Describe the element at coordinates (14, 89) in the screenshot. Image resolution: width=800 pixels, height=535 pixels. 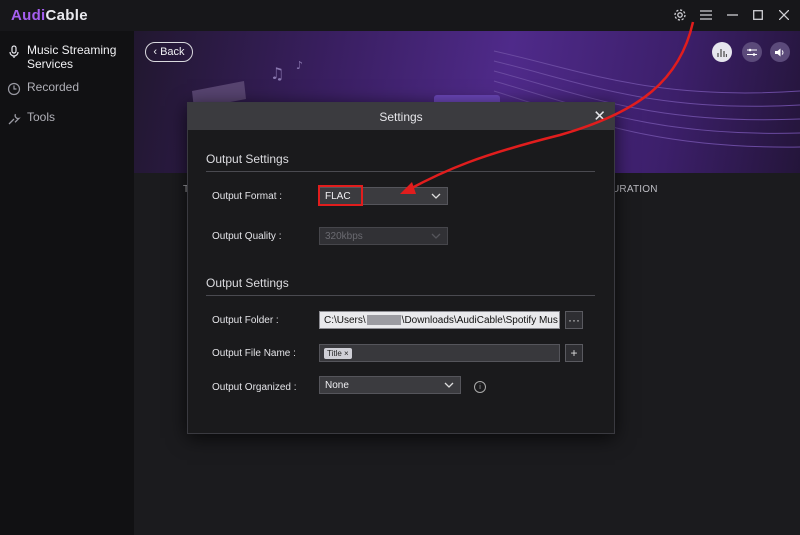
I see `clock-icon` at that location.